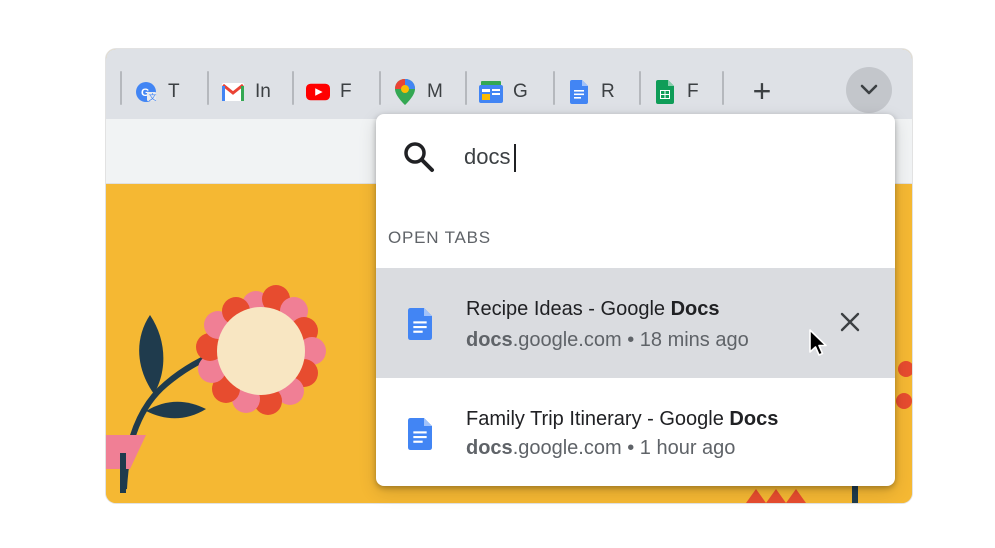  What do you see at coordinates (568, 309) in the screenshot?
I see `result-title-text: Recipe Ideas - Google` at bounding box center [568, 309].